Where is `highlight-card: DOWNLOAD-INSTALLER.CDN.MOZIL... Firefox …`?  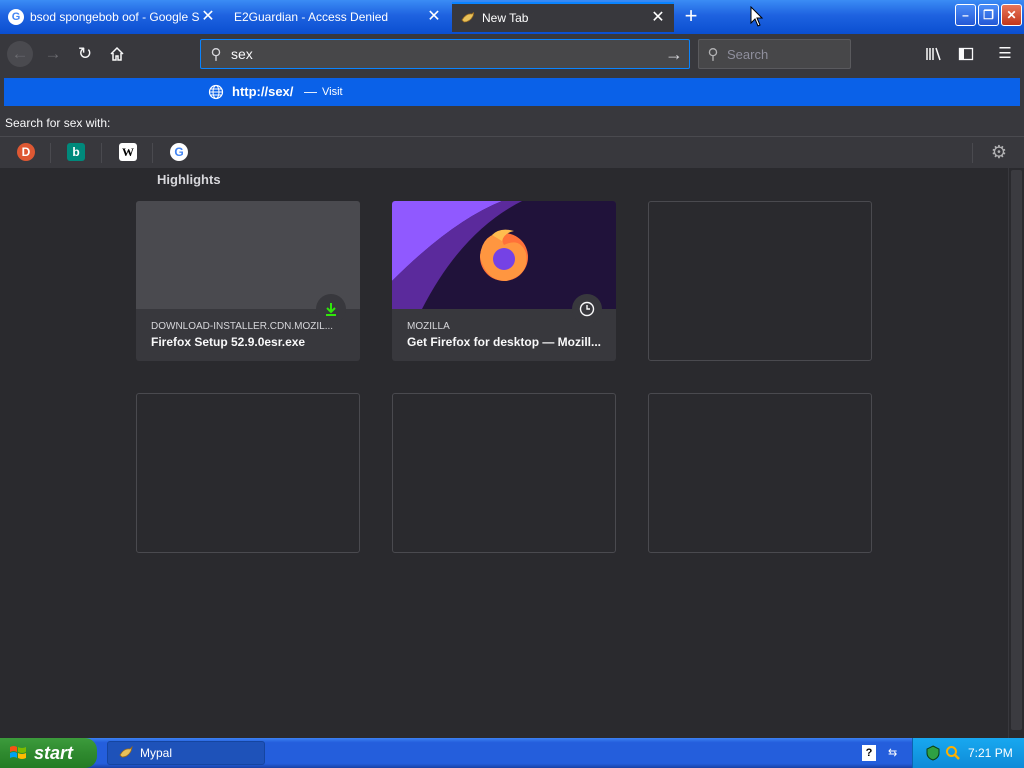 highlight-card: DOWNLOAD-INSTALLER.CDN.MOZIL... Firefox … is located at coordinates (248, 281).